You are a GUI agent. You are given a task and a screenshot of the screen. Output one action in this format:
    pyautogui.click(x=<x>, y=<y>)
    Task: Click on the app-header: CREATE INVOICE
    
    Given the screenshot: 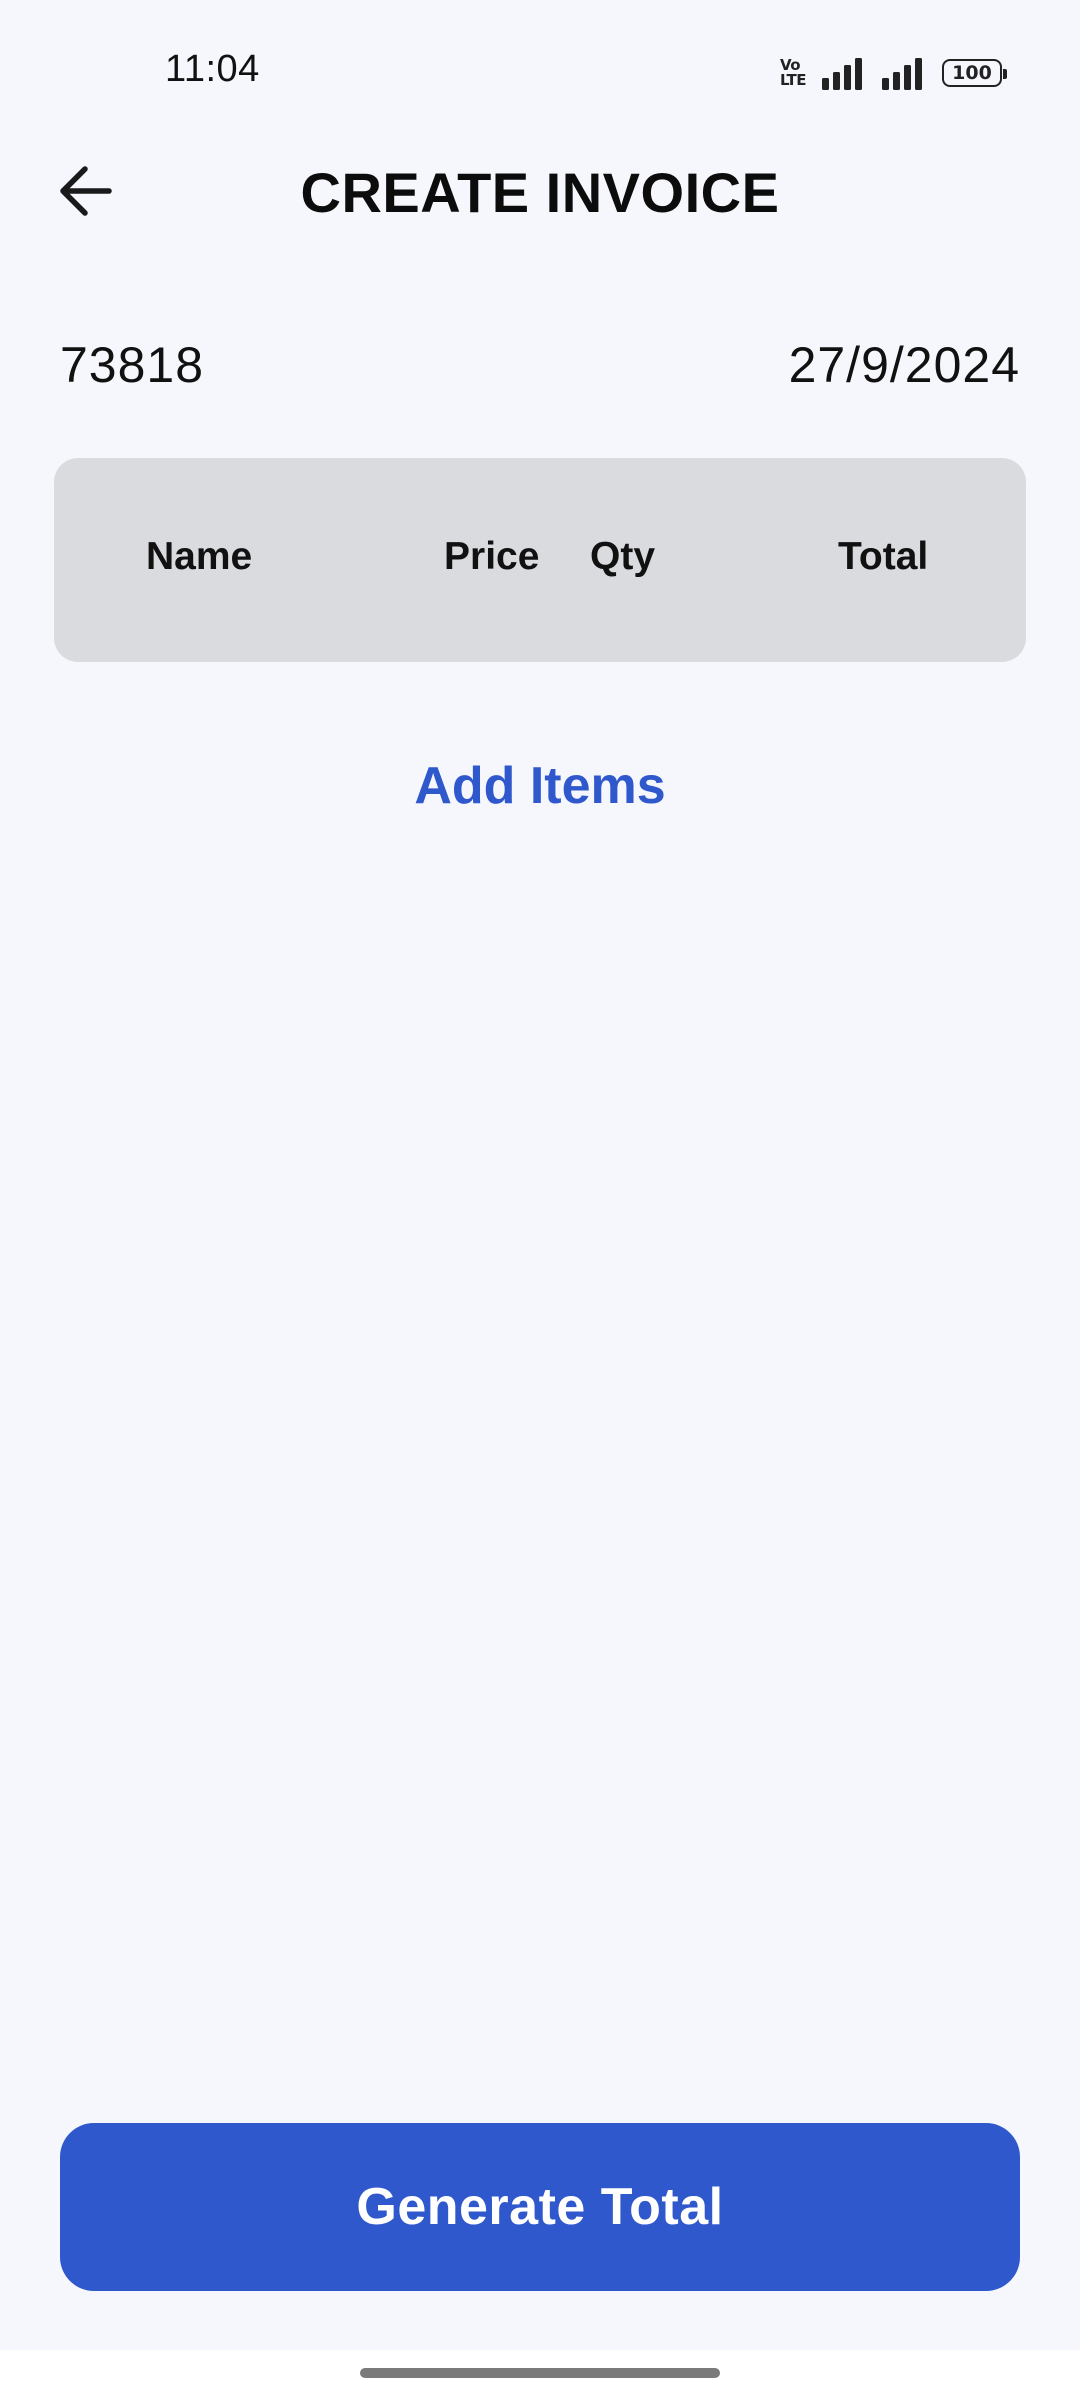 What is the action you would take?
    pyautogui.click(x=540, y=192)
    